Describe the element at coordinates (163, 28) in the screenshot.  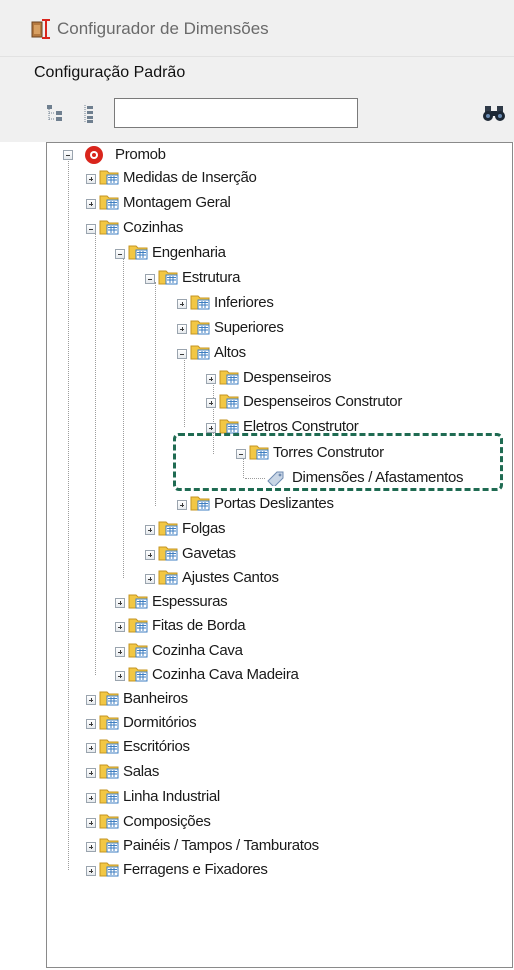
I see `window-title: Configurador de Dimensões` at that location.